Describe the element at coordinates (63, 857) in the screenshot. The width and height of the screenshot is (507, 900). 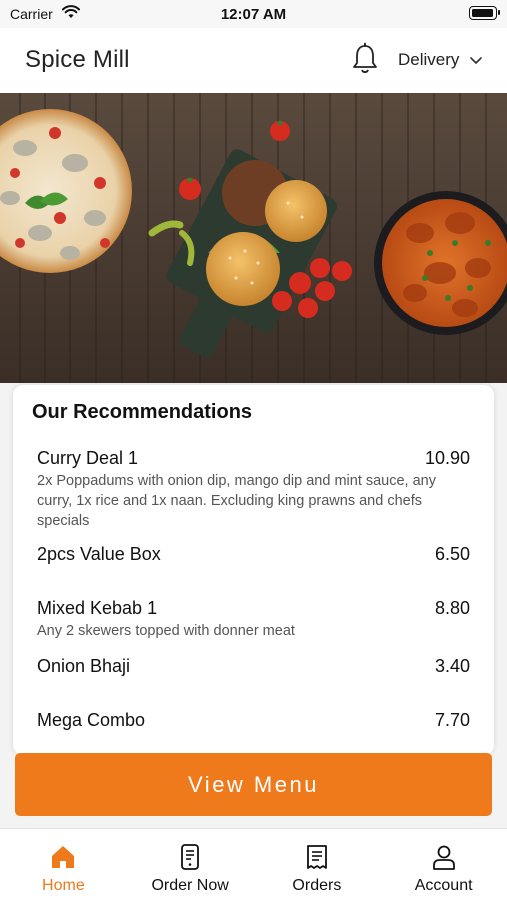
I see `home-icon` at that location.